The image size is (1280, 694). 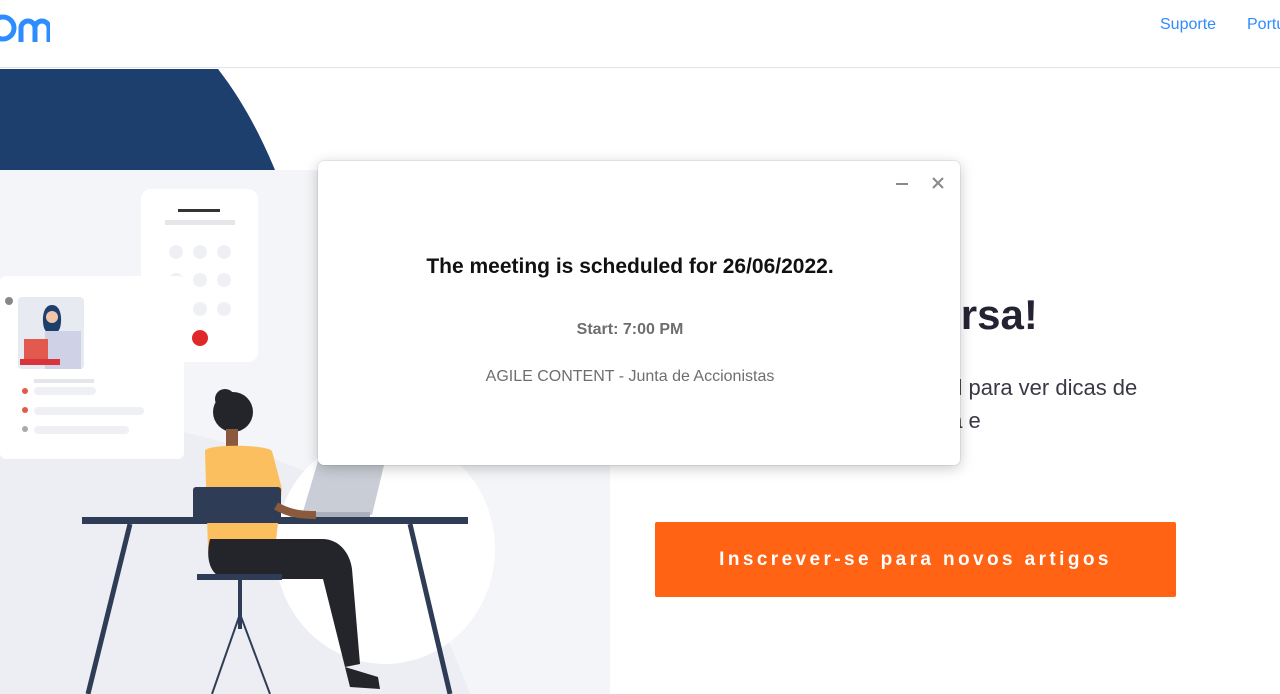 I want to click on nav-link-suporte: Suporte, so click(x=1188, y=25).